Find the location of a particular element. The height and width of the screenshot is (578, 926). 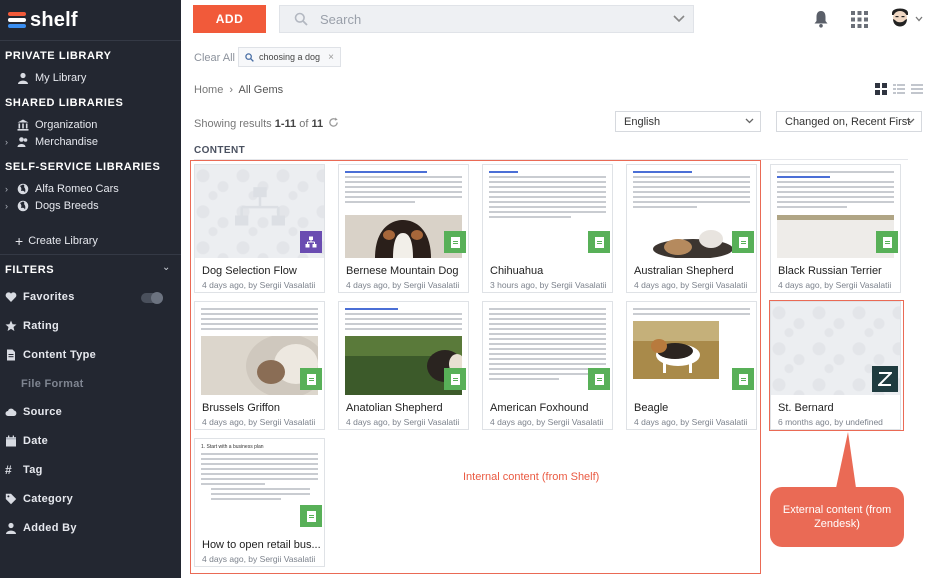

add-button: ADD is located at coordinates (229, 19).